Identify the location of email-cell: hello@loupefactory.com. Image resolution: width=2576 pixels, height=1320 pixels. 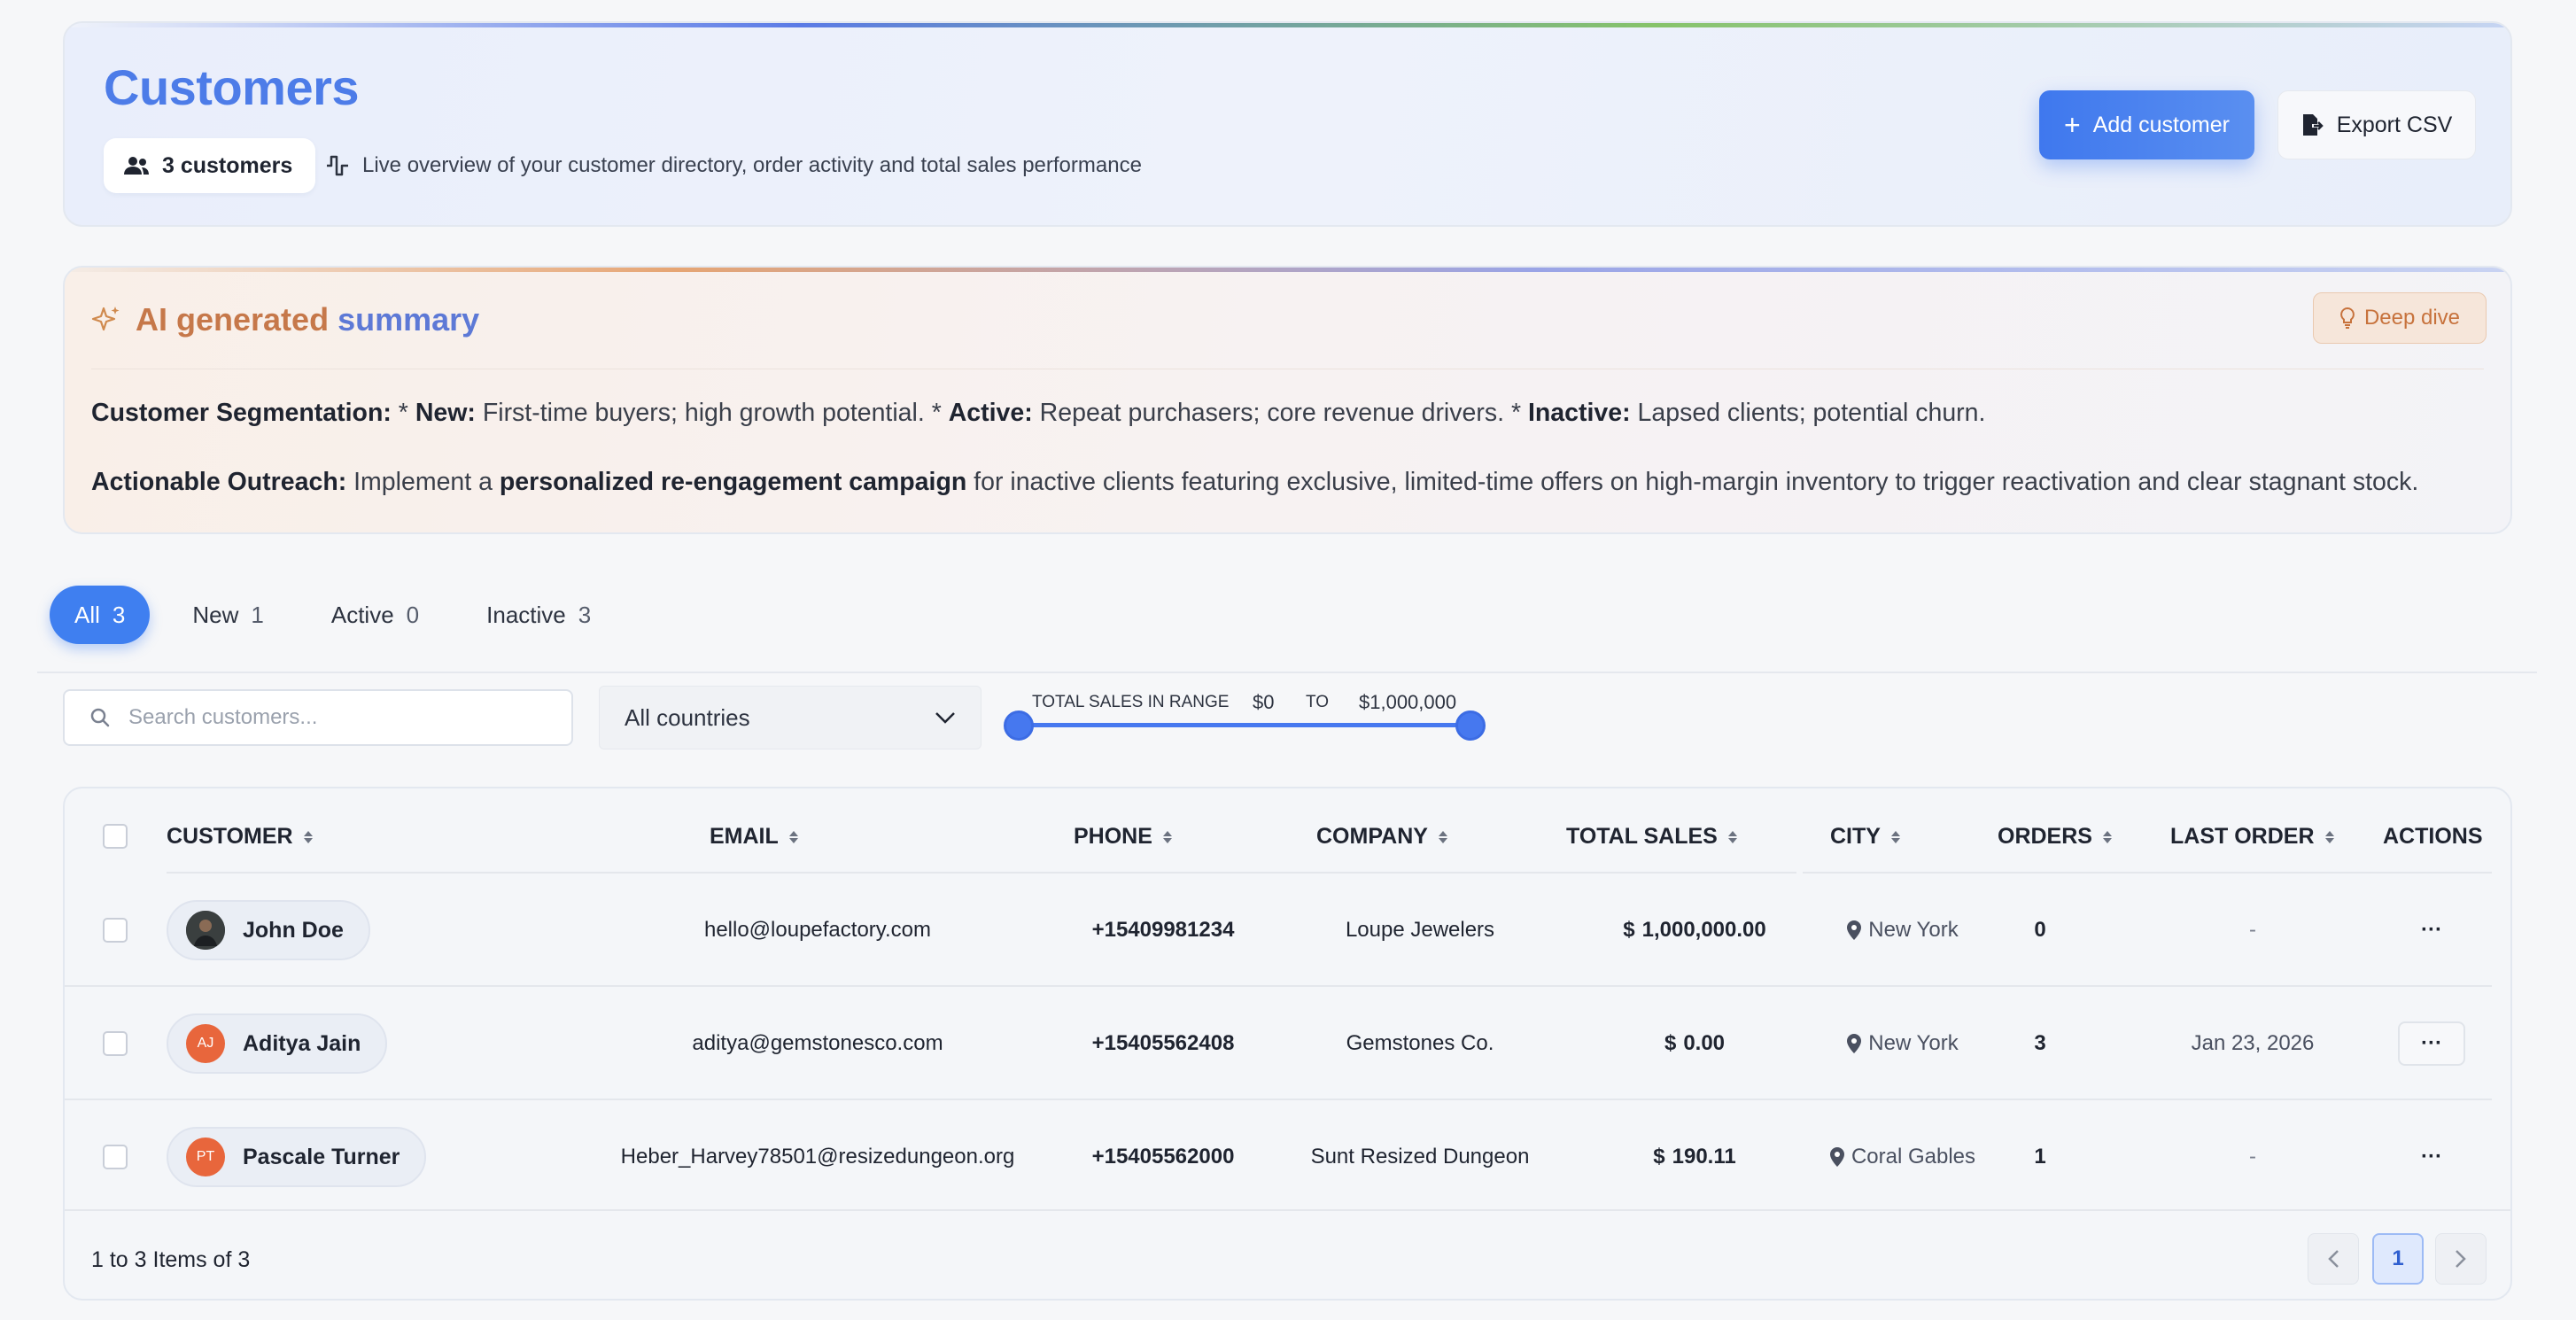
(817, 930).